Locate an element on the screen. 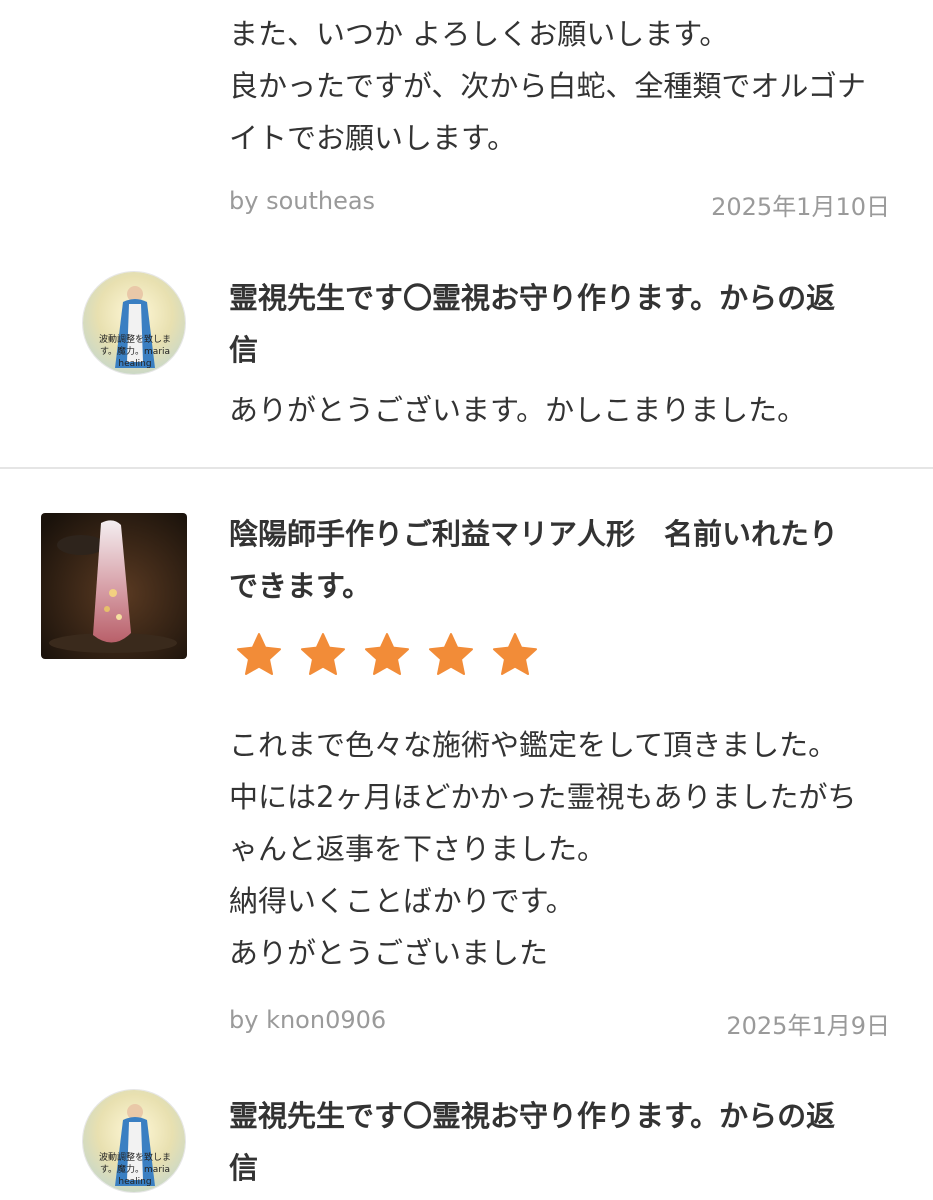 This screenshot has height=1200, width=933. review-text-line: また、いつか よろしくお願いします。 is located at coordinates (479, 34).